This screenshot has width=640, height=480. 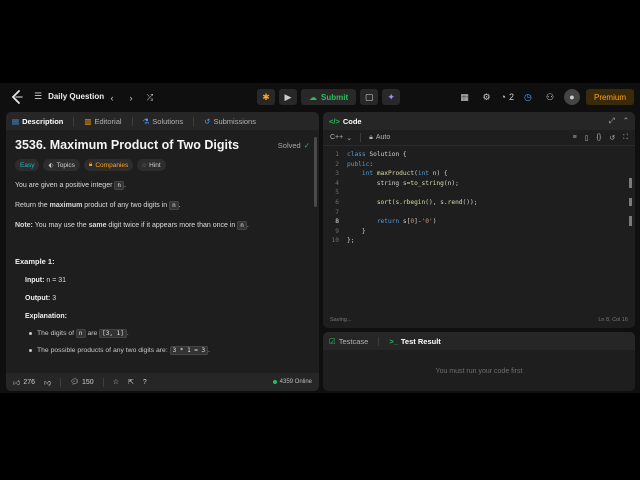 What do you see at coordinates (465, 97) in the screenshot?
I see `layout-icon: ▦` at bounding box center [465, 97].